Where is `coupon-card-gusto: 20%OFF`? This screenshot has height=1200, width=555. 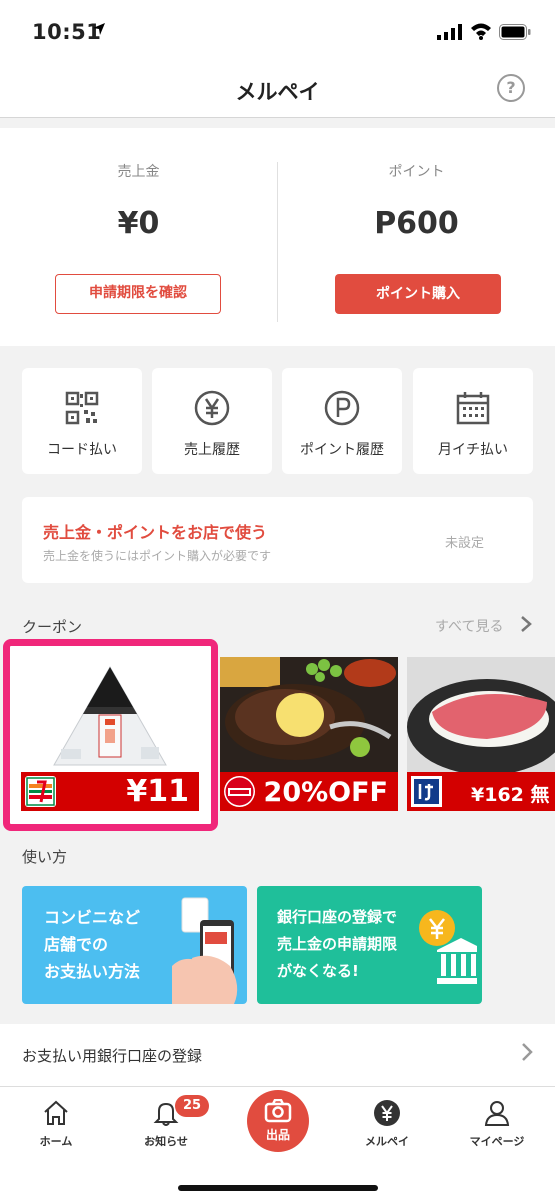 coupon-card-gusto: 20%OFF is located at coordinates (309, 734).